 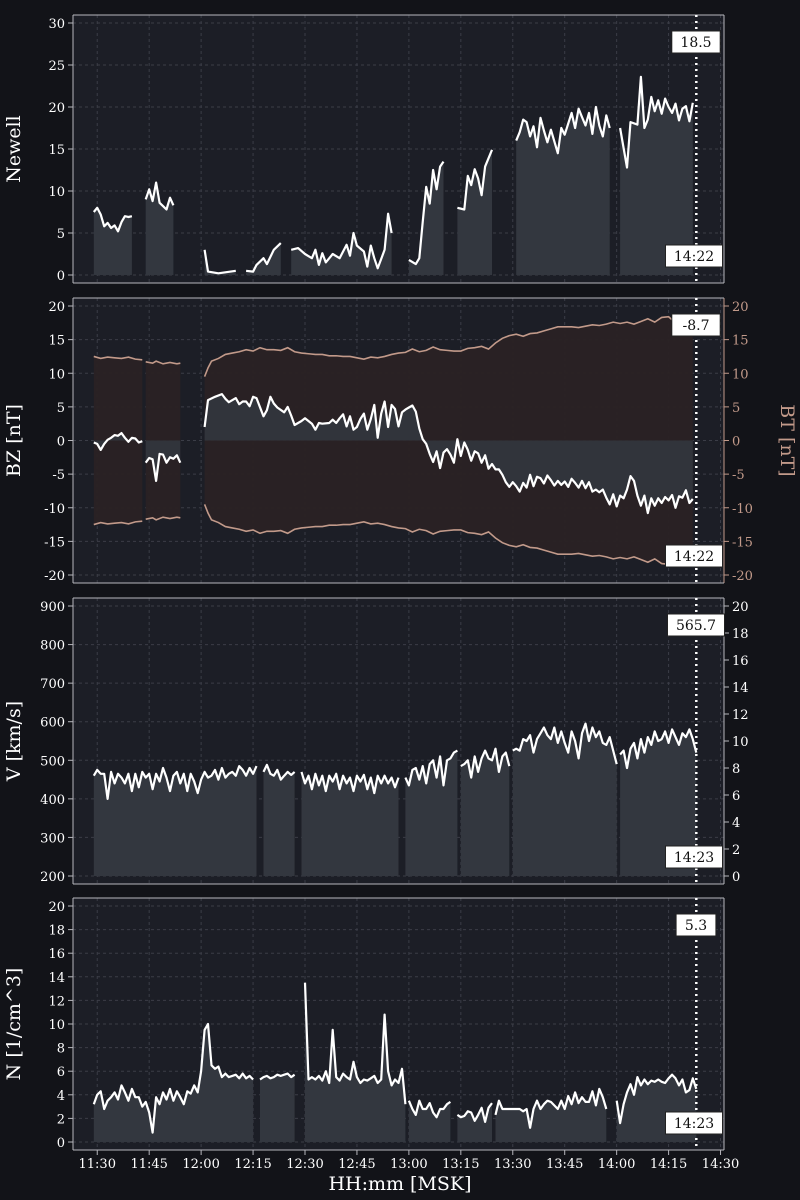 What do you see at coordinates (56, 24) in the screenshot?
I see `y-tick-label: 30` at bounding box center [56, 24].